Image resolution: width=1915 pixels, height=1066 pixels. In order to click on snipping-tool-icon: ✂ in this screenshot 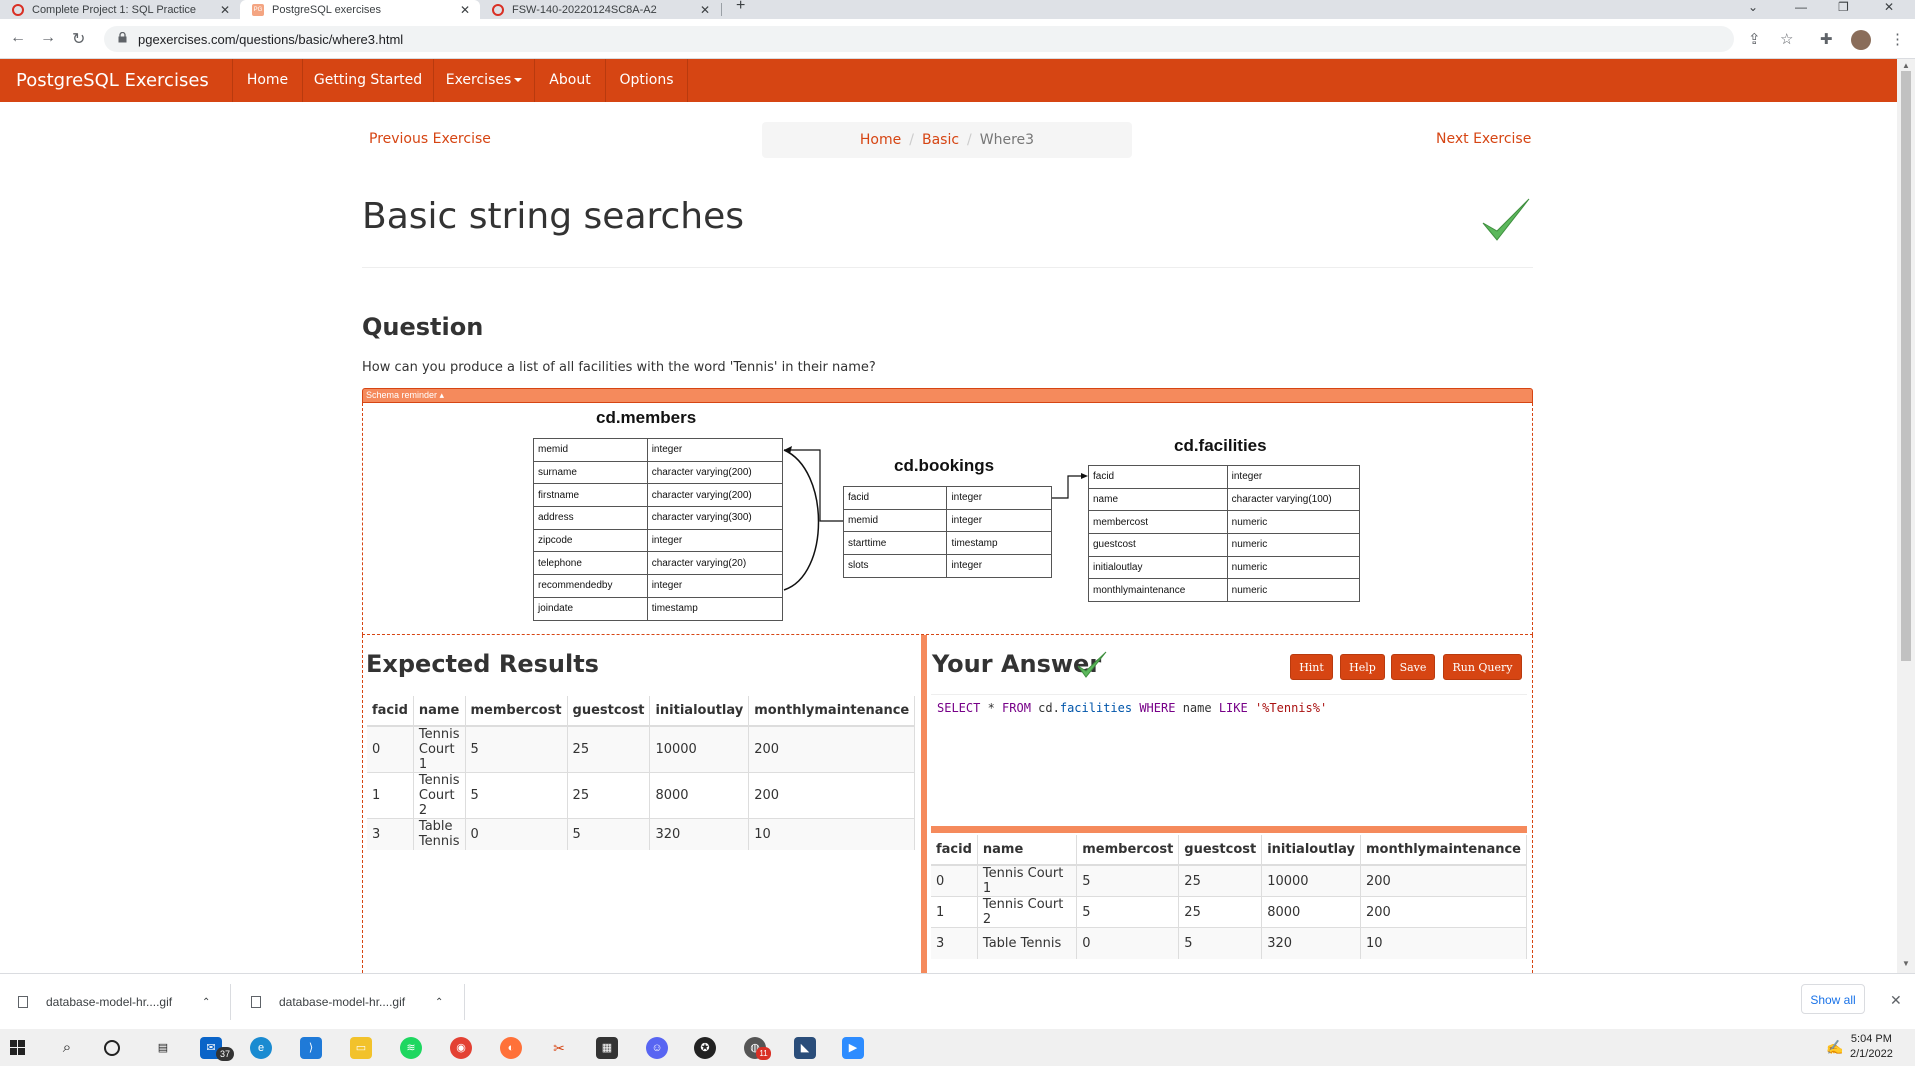, I will do `click(559, 1048)`.